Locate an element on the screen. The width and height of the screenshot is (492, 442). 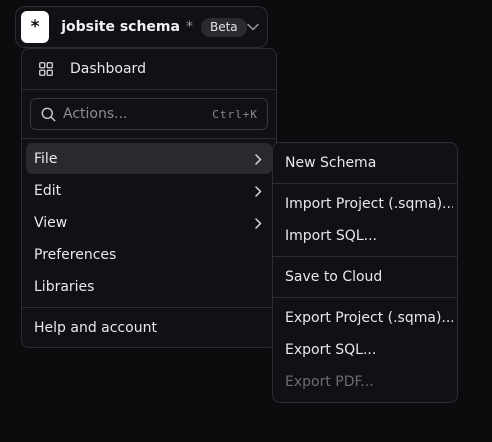
dashboard-label: Dashboard is located at coordinates (108, 68).